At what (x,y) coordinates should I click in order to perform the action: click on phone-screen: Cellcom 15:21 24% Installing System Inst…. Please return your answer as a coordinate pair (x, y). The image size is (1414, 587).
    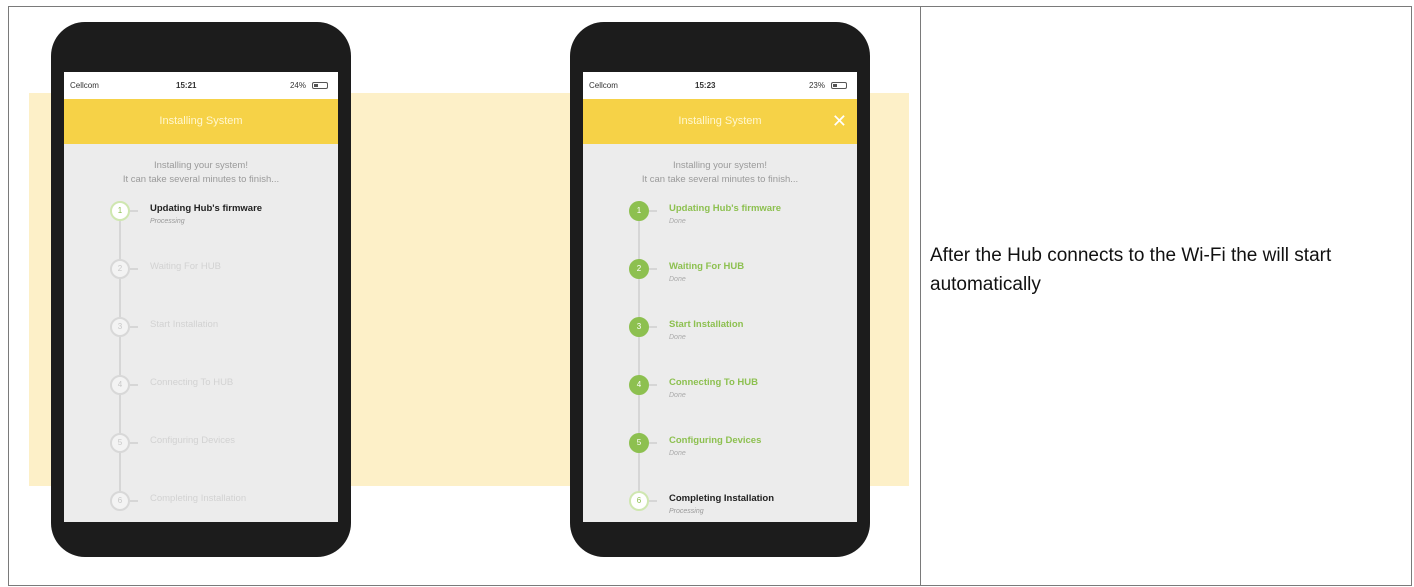
    Looking at the image, I should click on (201, 297).